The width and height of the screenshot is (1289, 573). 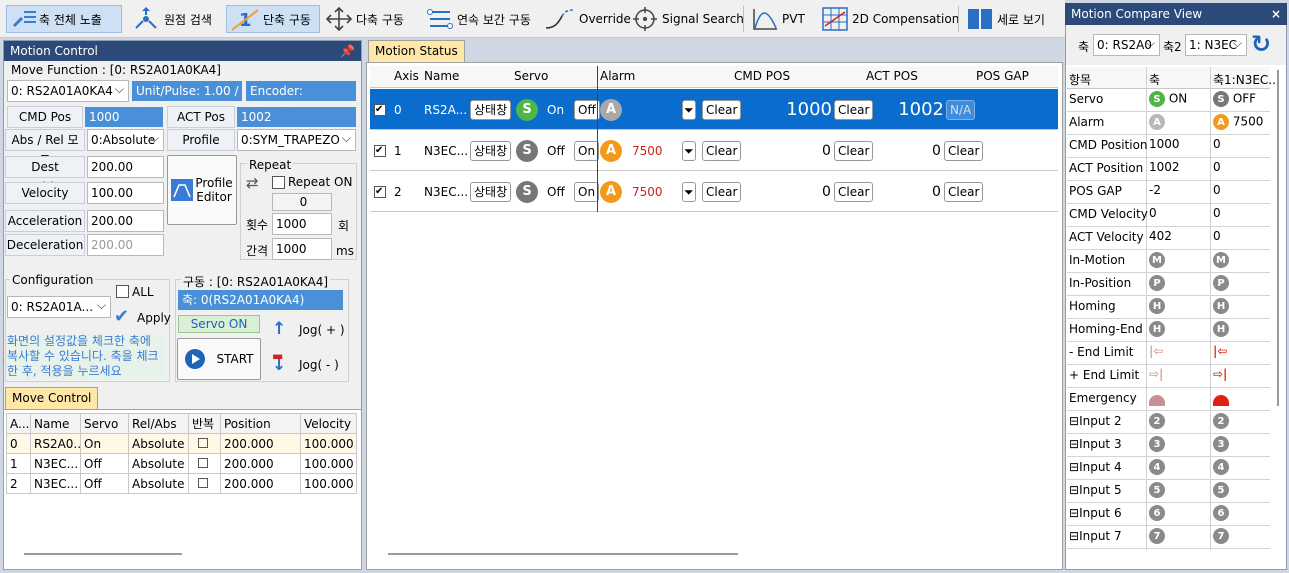 I want to click on act-pos-value: 1002, so click(x=296, y=117).